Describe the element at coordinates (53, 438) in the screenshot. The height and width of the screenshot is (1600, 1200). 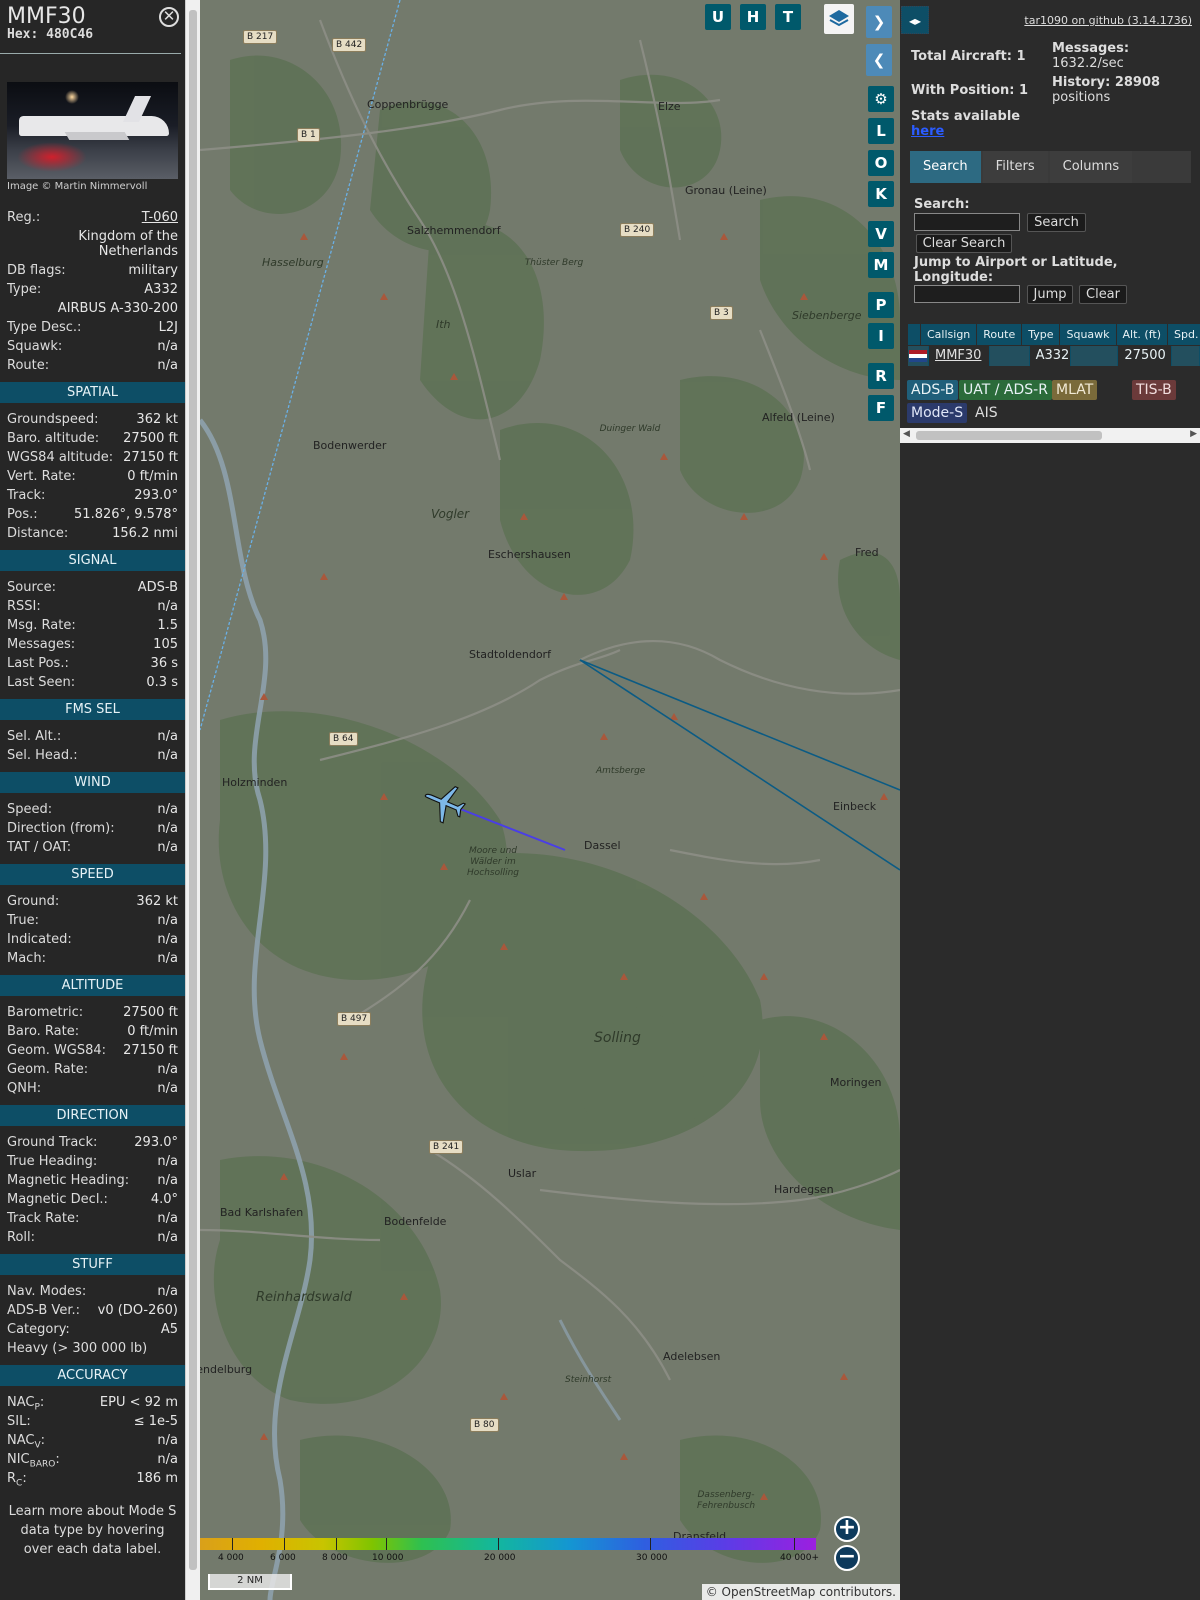
I see `detail-label: Baro. altitude:` at that location.